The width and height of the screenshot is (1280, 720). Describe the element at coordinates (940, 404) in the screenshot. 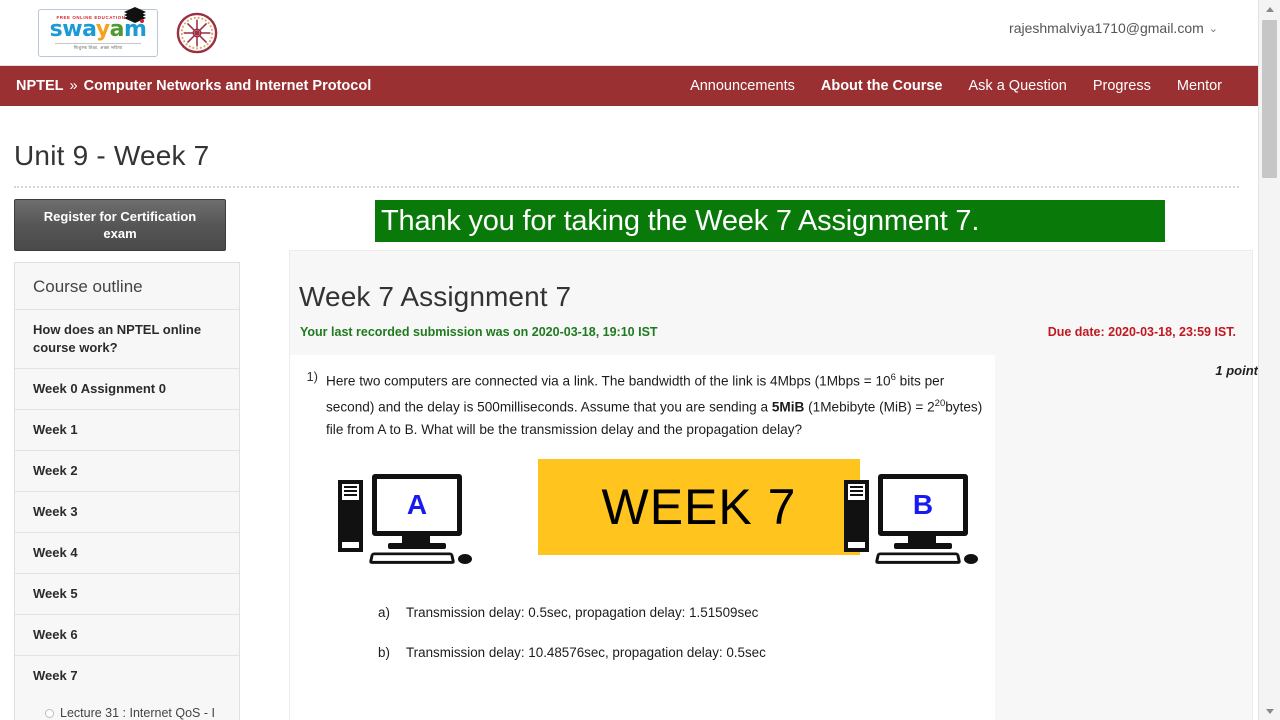

I see `question-superscript-2: 20` at that location.